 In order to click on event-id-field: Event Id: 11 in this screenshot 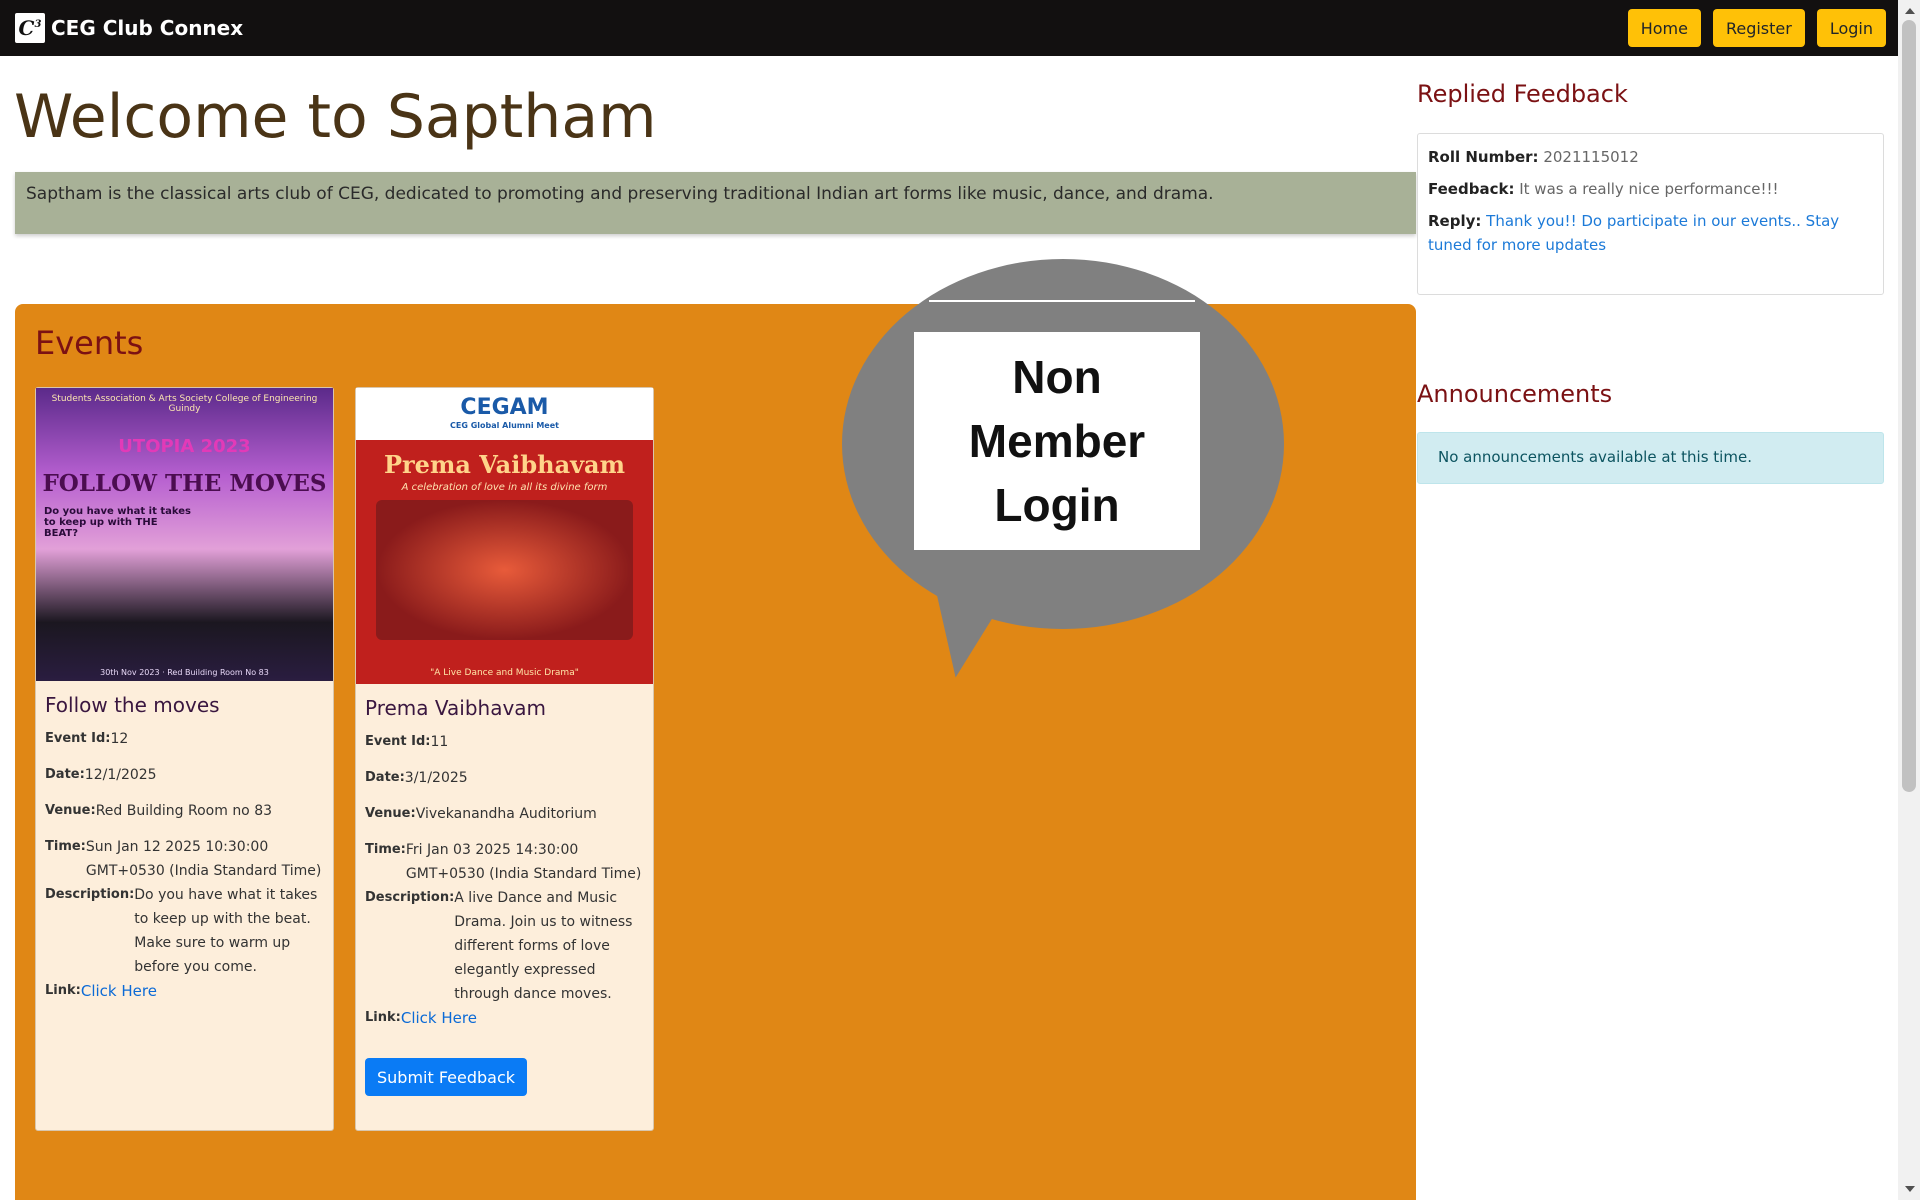, I will do `click(407, 742)`.